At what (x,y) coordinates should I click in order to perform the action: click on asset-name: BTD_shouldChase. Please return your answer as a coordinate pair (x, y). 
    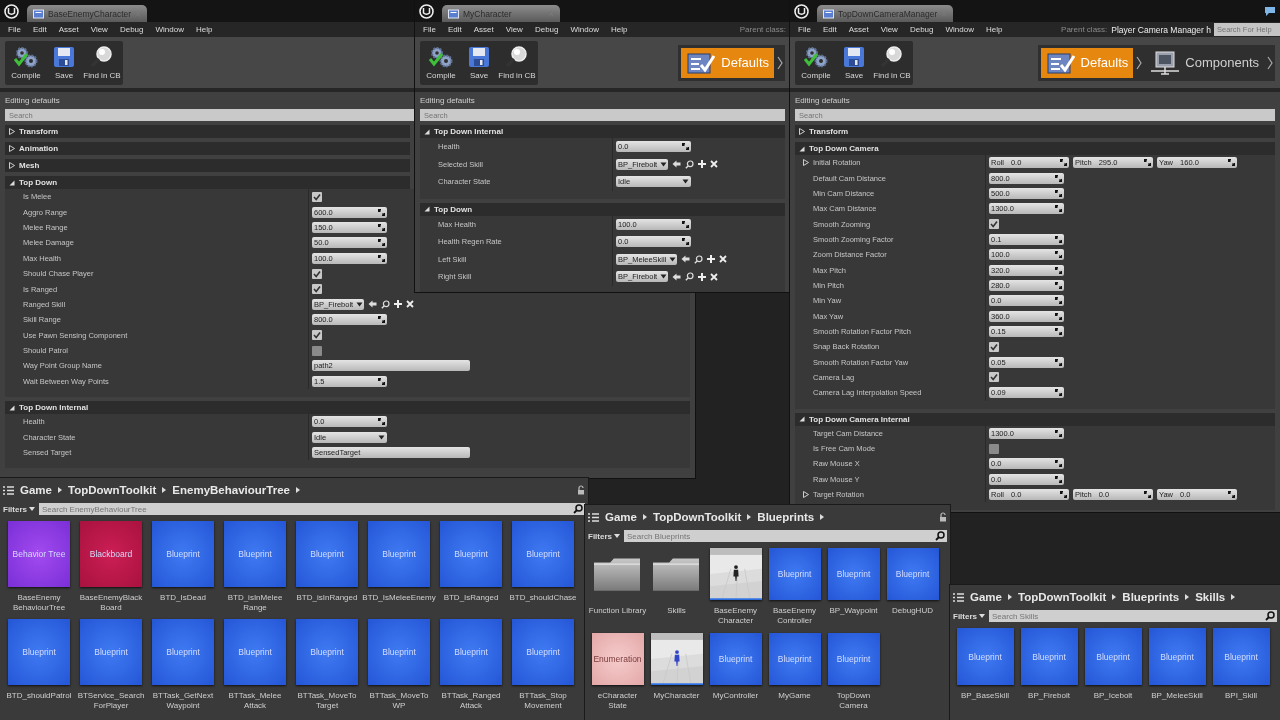
    Looking at the image, I should click on (543, 598).